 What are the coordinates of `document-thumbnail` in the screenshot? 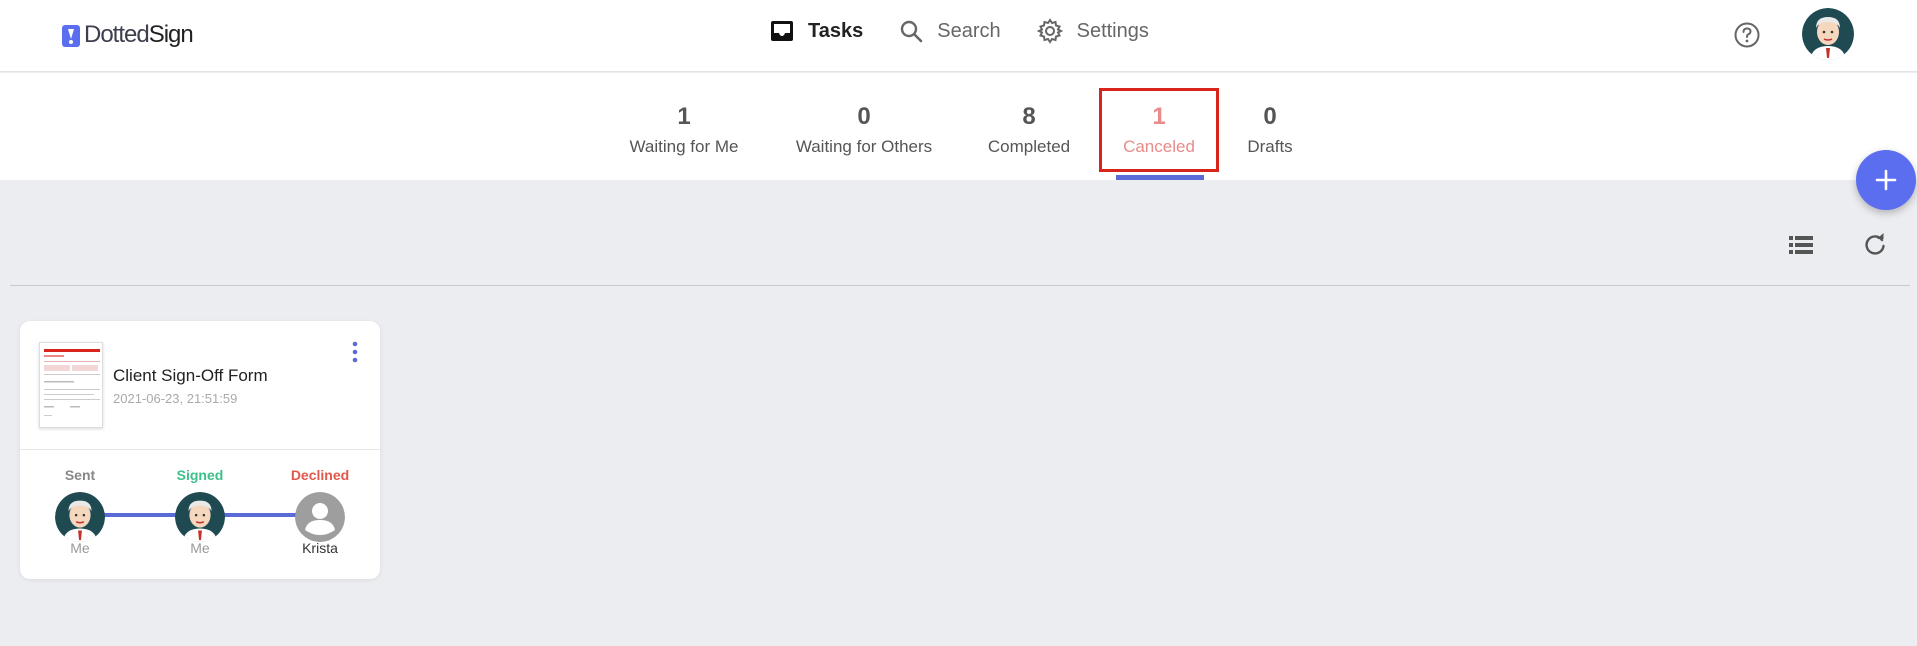 It's located at (71, 385).